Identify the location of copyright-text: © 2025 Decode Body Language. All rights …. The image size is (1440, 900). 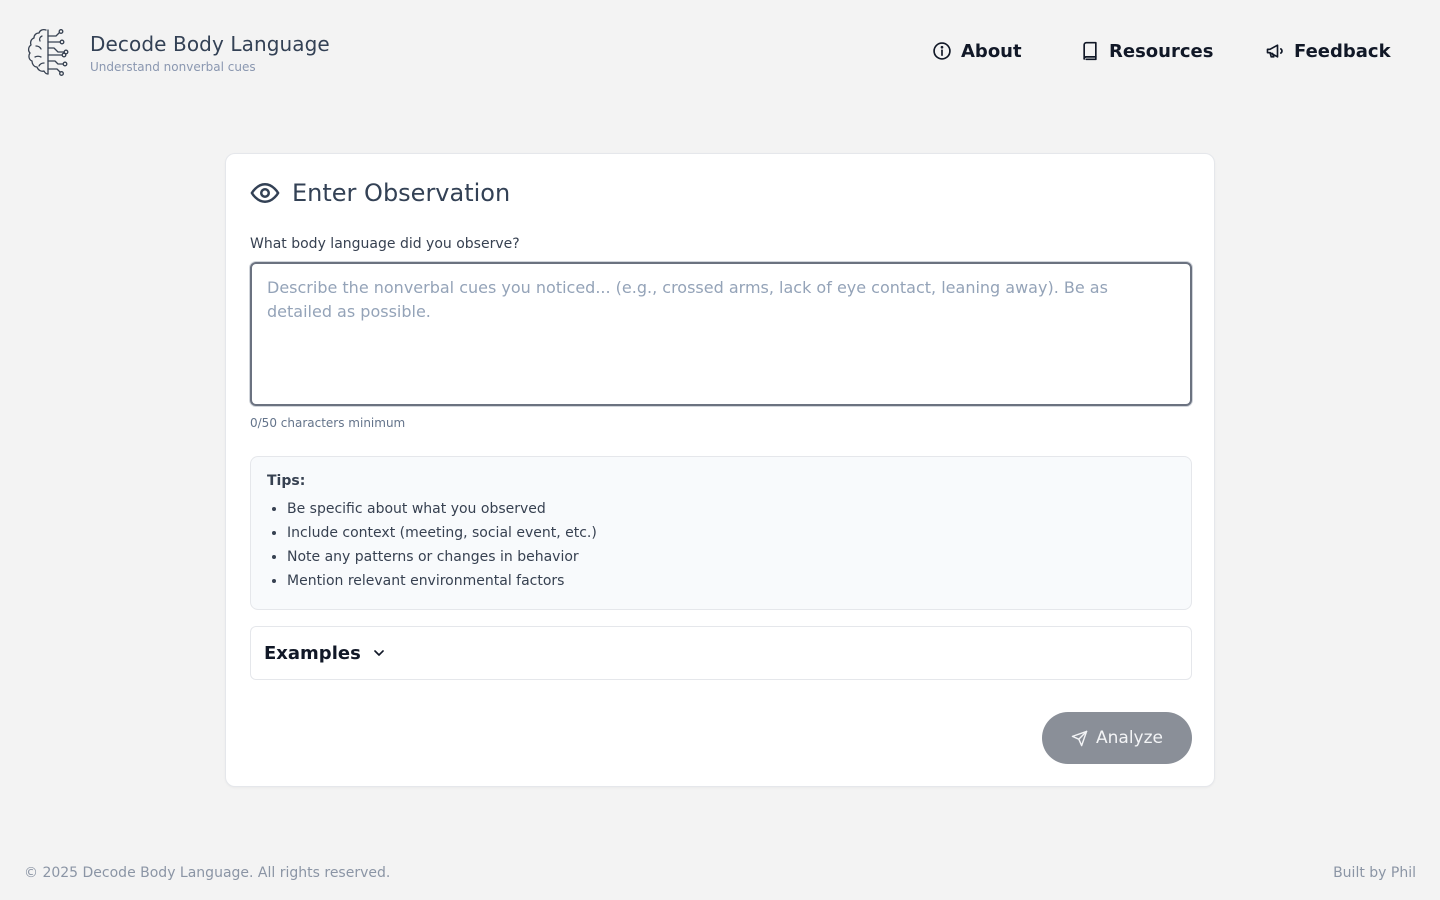
(207, 873).